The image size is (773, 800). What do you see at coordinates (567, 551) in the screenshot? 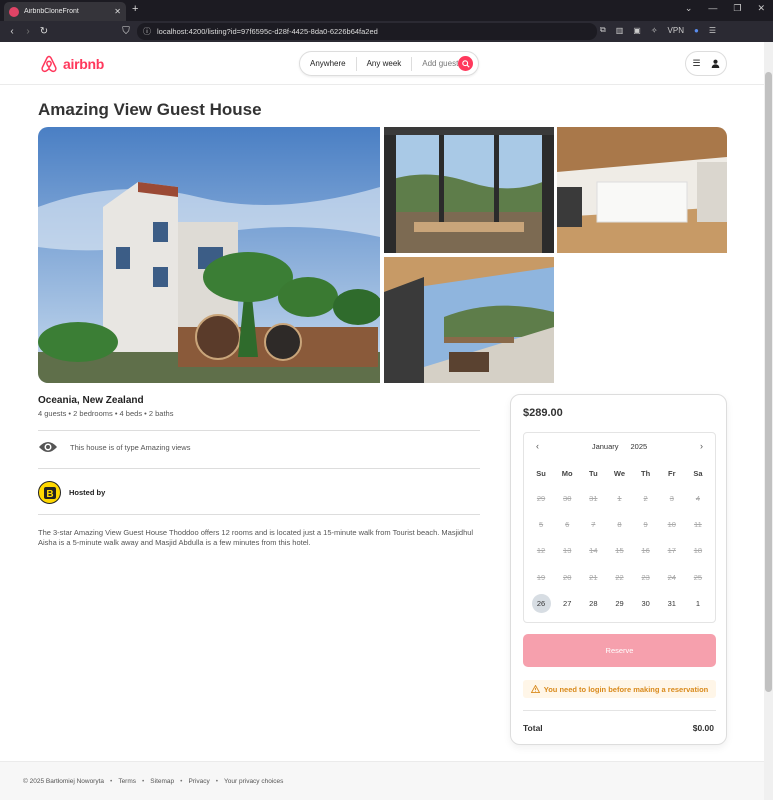
I see `calendar-day: 13` at bounding box center [567, 551].